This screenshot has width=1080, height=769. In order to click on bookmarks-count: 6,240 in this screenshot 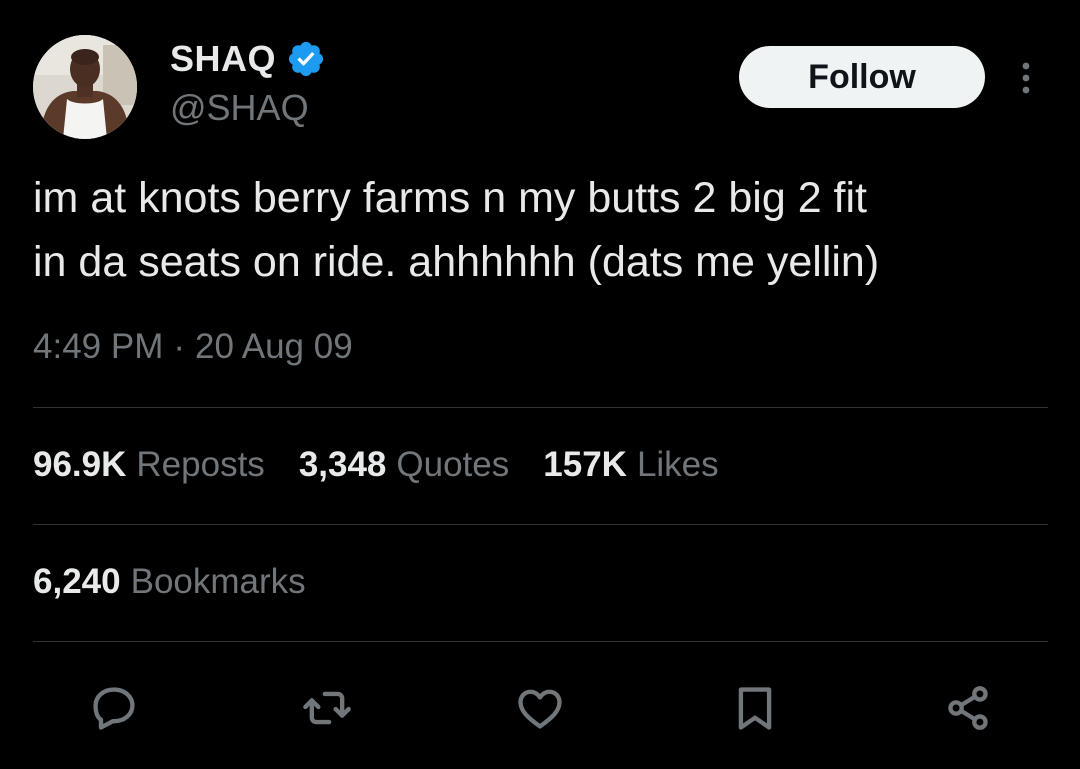, I will do `click(77, 581)`.